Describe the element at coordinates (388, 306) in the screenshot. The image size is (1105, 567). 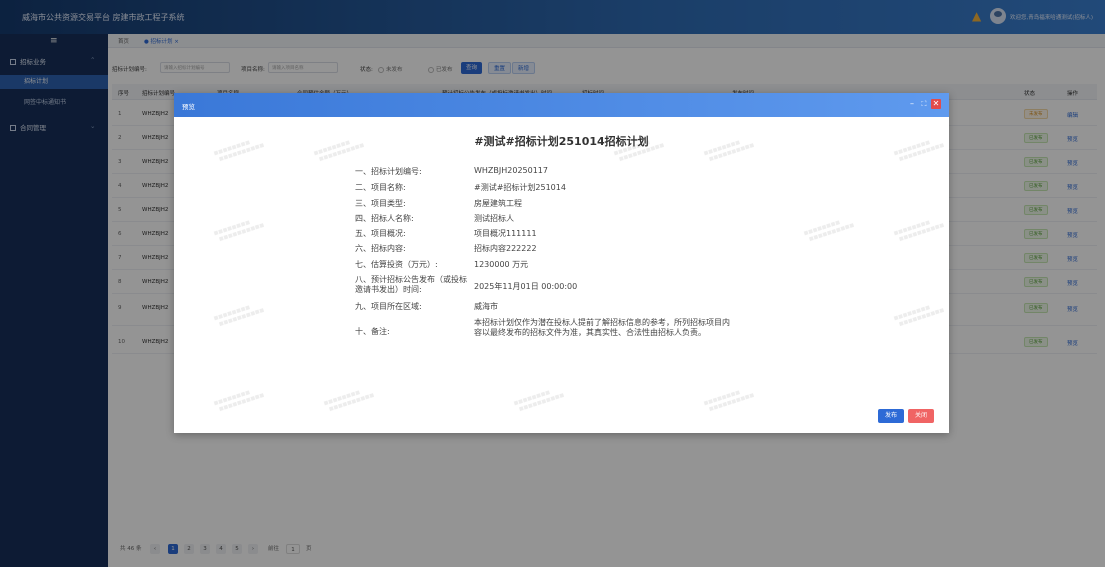
I see `field-label-region: 九、项目所在区域:` at that location.